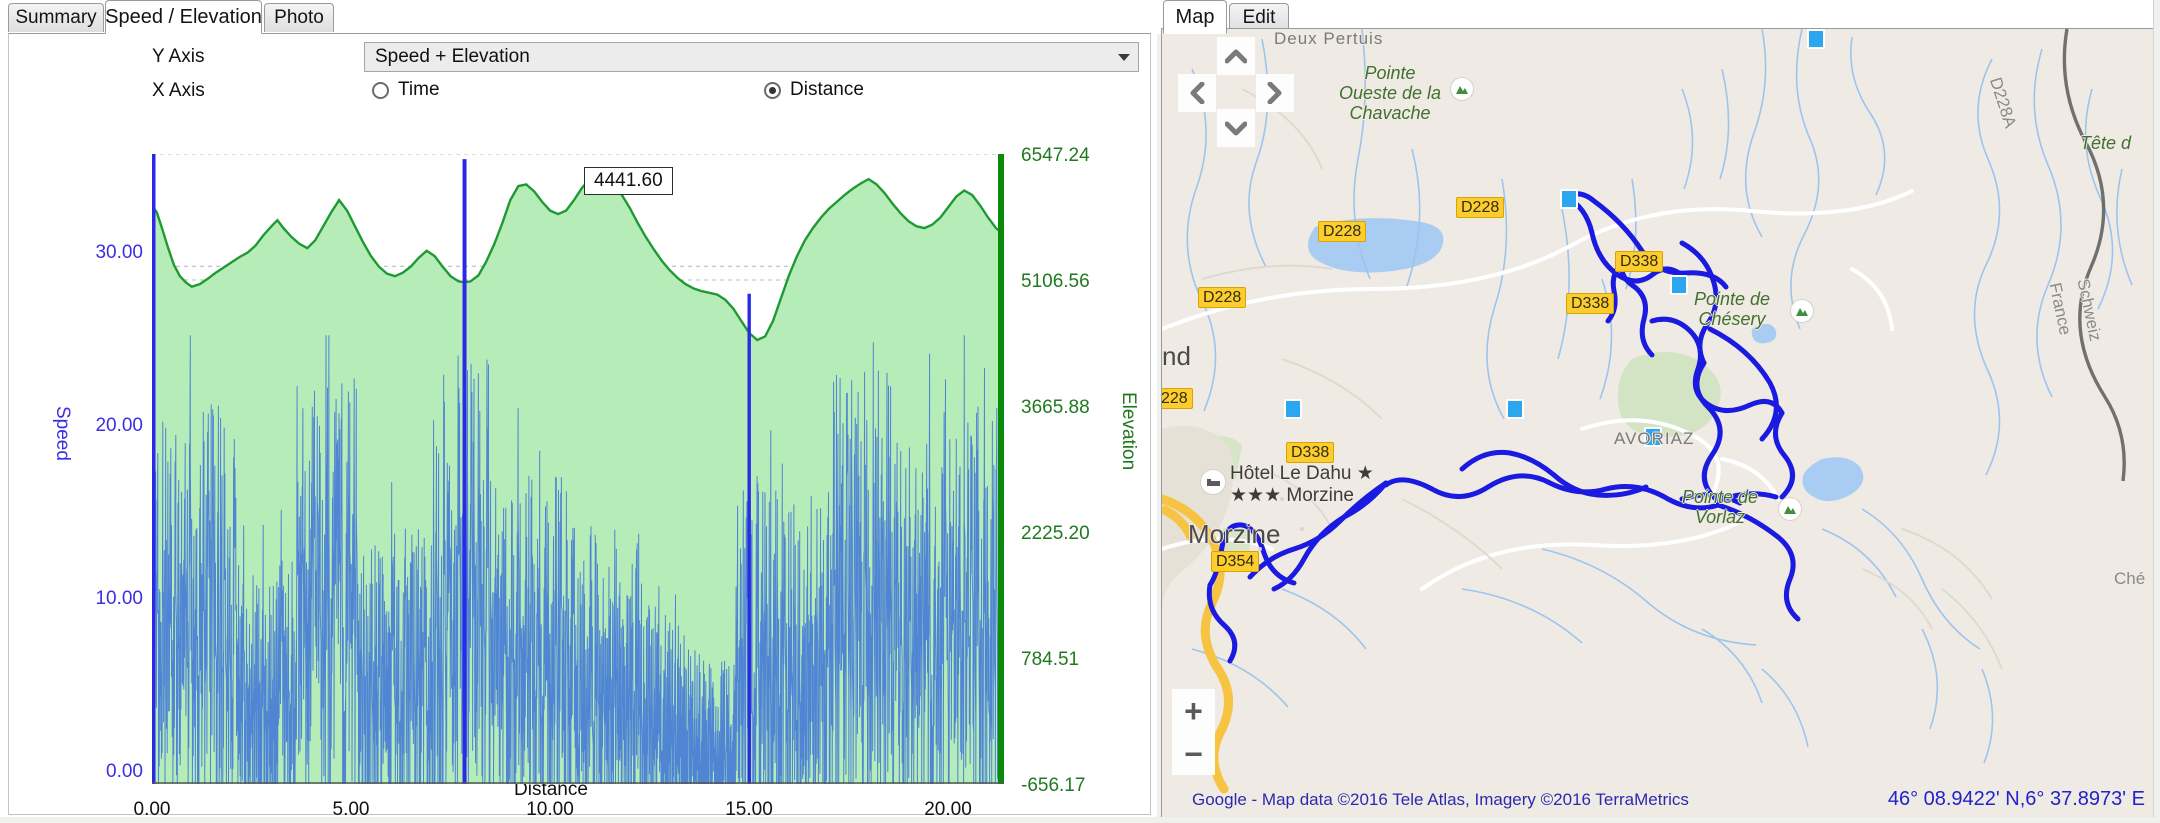 The width and height of the screenshot is (2160, 823). I want to click on radio-distance-indicator, so click(772, 90).